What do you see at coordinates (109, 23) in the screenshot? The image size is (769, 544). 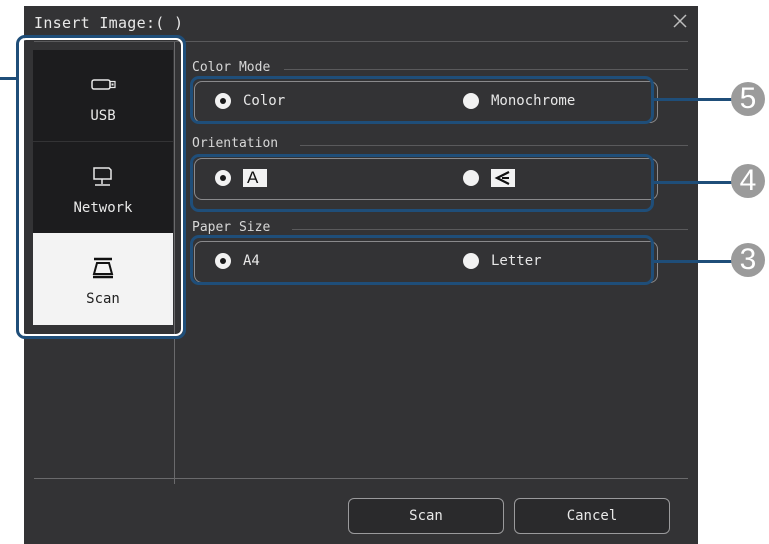 I see `dialog-title: Insert Image:( )` at bounding box center [109, 23].